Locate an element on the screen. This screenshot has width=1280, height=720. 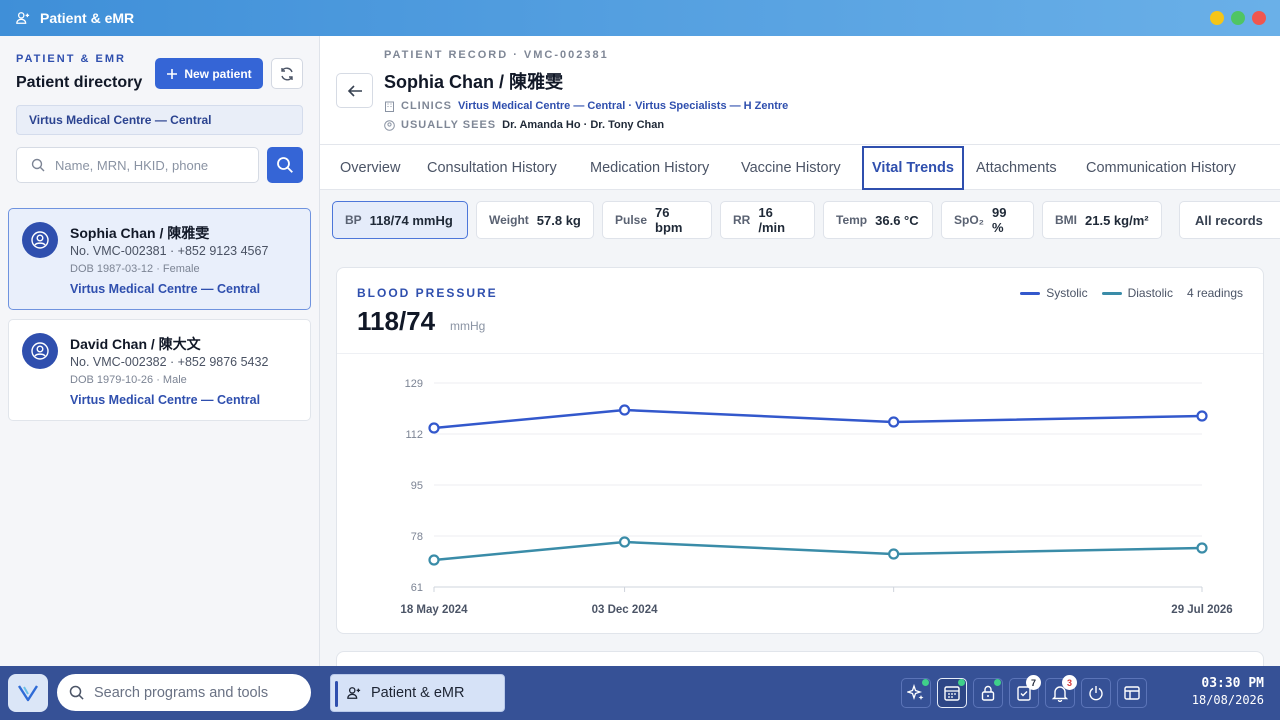
readings-count: 4 readings is located at coordinates (1214, 293).